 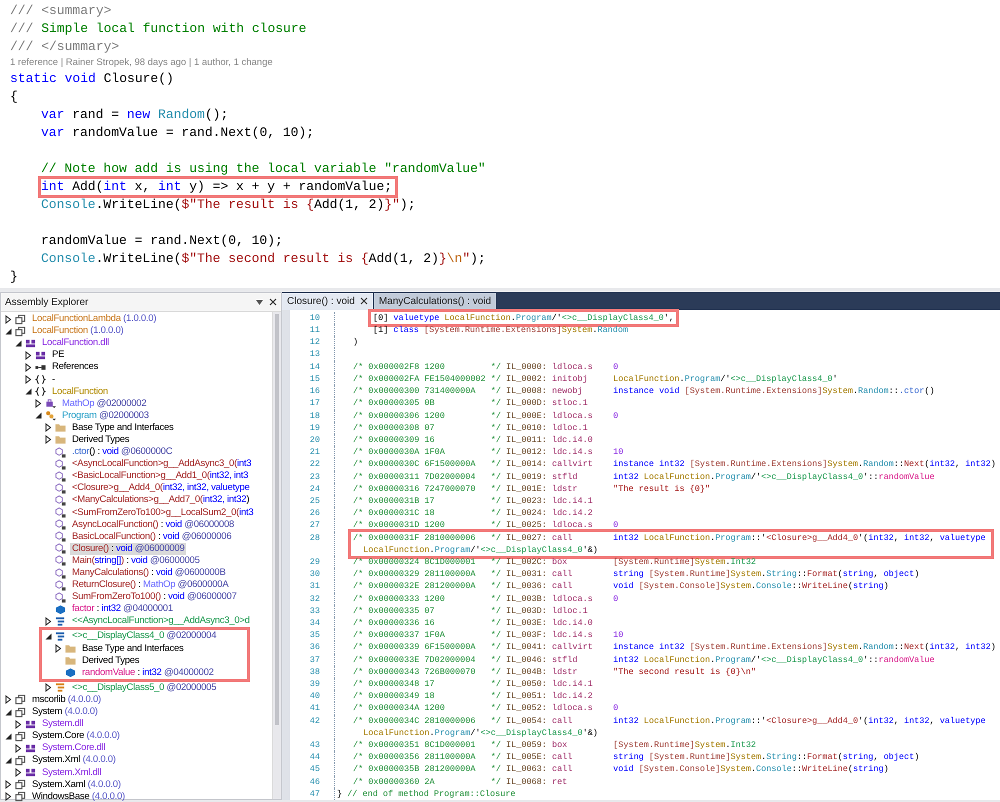 What do you see at coordinates (314, 391) in the screenshot?
I see `line-number: 16` at bounding box center [314, 391].